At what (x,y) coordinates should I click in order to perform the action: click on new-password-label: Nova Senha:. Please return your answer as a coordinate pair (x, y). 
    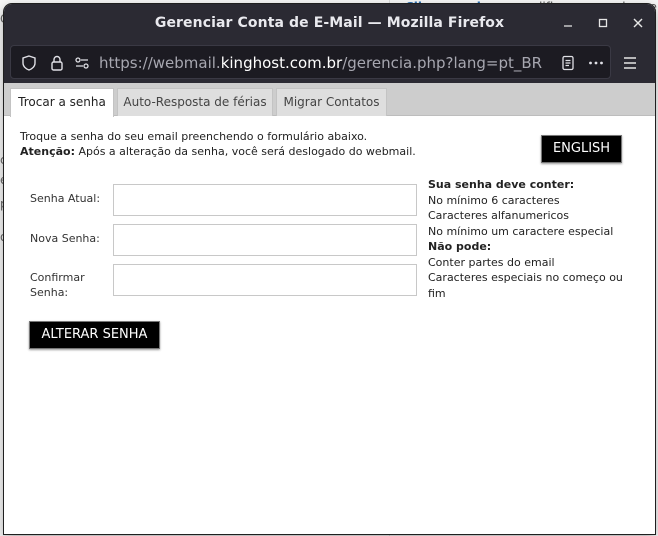
    Looking at the image, I should click on (65, 238).